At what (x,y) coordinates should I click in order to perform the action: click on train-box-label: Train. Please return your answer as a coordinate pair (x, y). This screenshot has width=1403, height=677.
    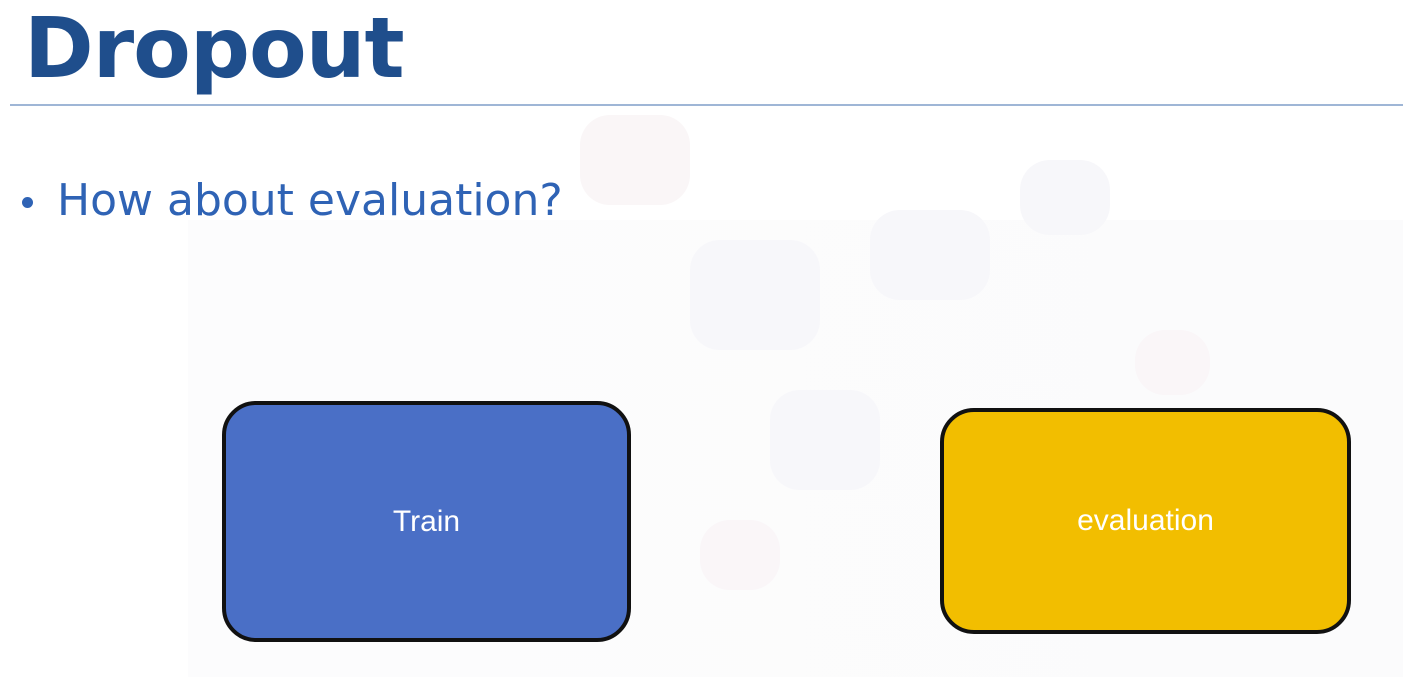
    Looking at the image, I should click on (426, 521).